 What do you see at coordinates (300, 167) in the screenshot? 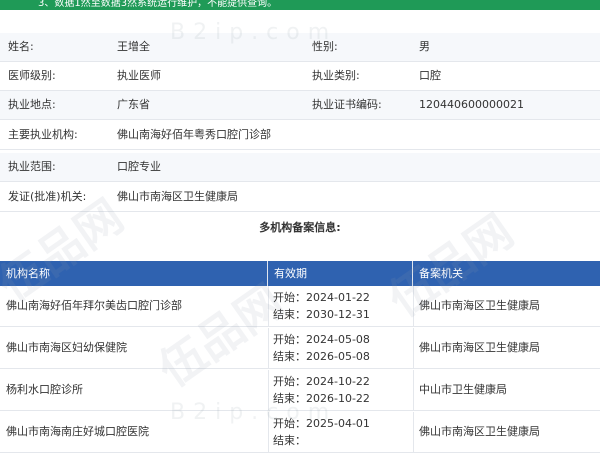
I see `info-row-scope: 执业范围: 口腔专业` at bounding box center [300, 167].